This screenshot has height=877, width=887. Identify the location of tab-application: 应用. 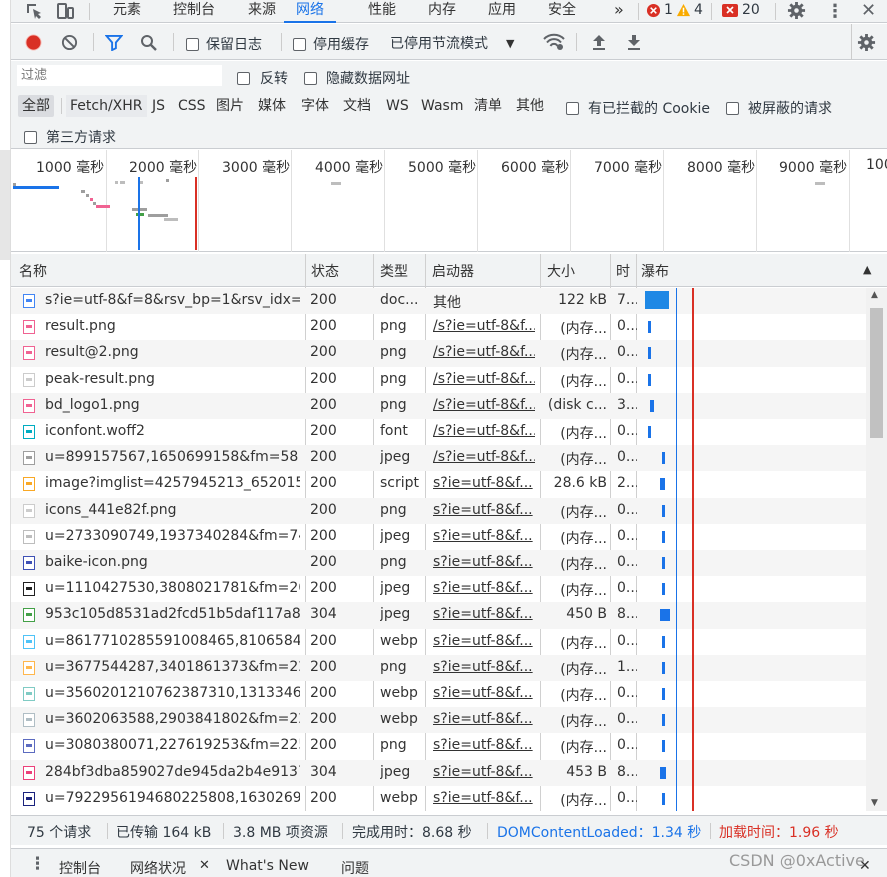
(502, 11).